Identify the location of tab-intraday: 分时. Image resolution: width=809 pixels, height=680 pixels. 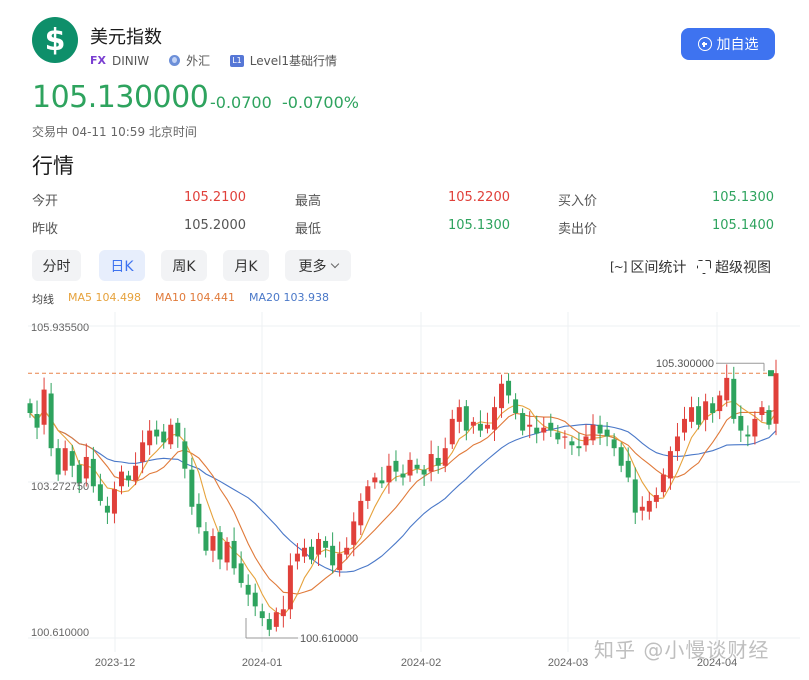
(56, 265).